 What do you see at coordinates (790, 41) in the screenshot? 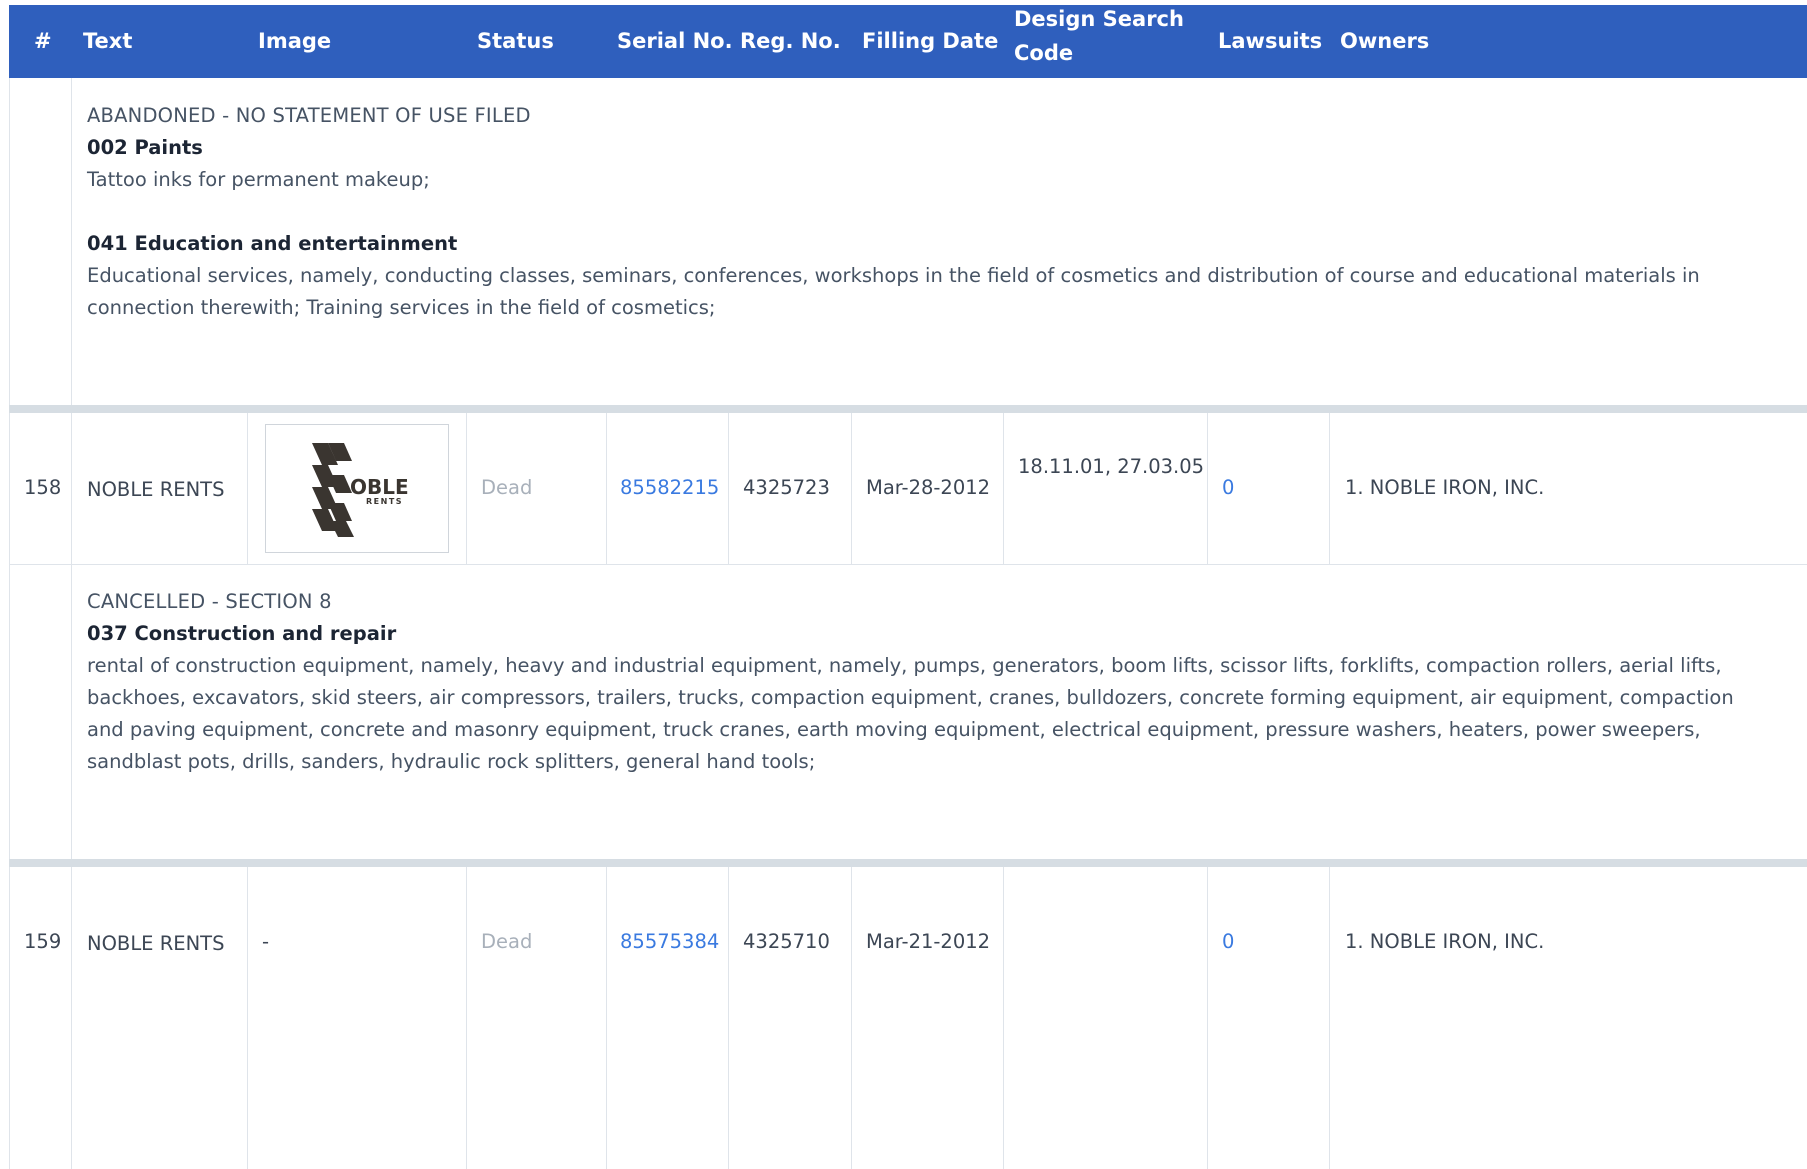
I see `header-reg: Reg. No.` at bounding box center [790, 41].